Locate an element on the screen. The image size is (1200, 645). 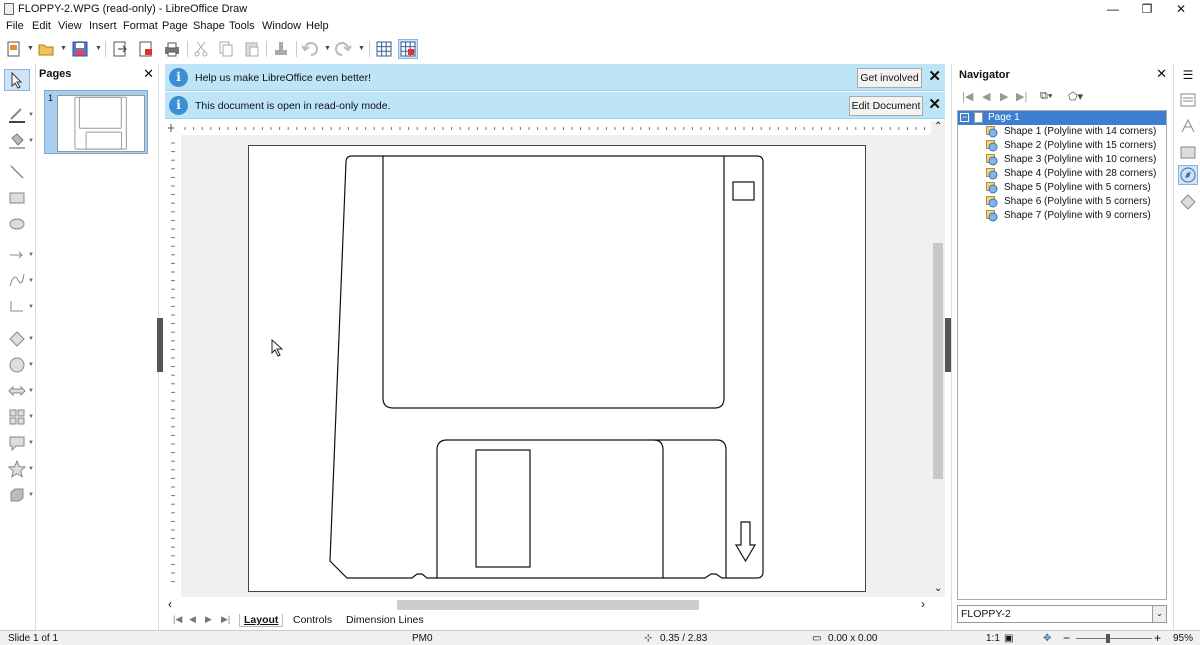
tab-dimension-lines: Dimension Lines is located at coordinates (385, 620).